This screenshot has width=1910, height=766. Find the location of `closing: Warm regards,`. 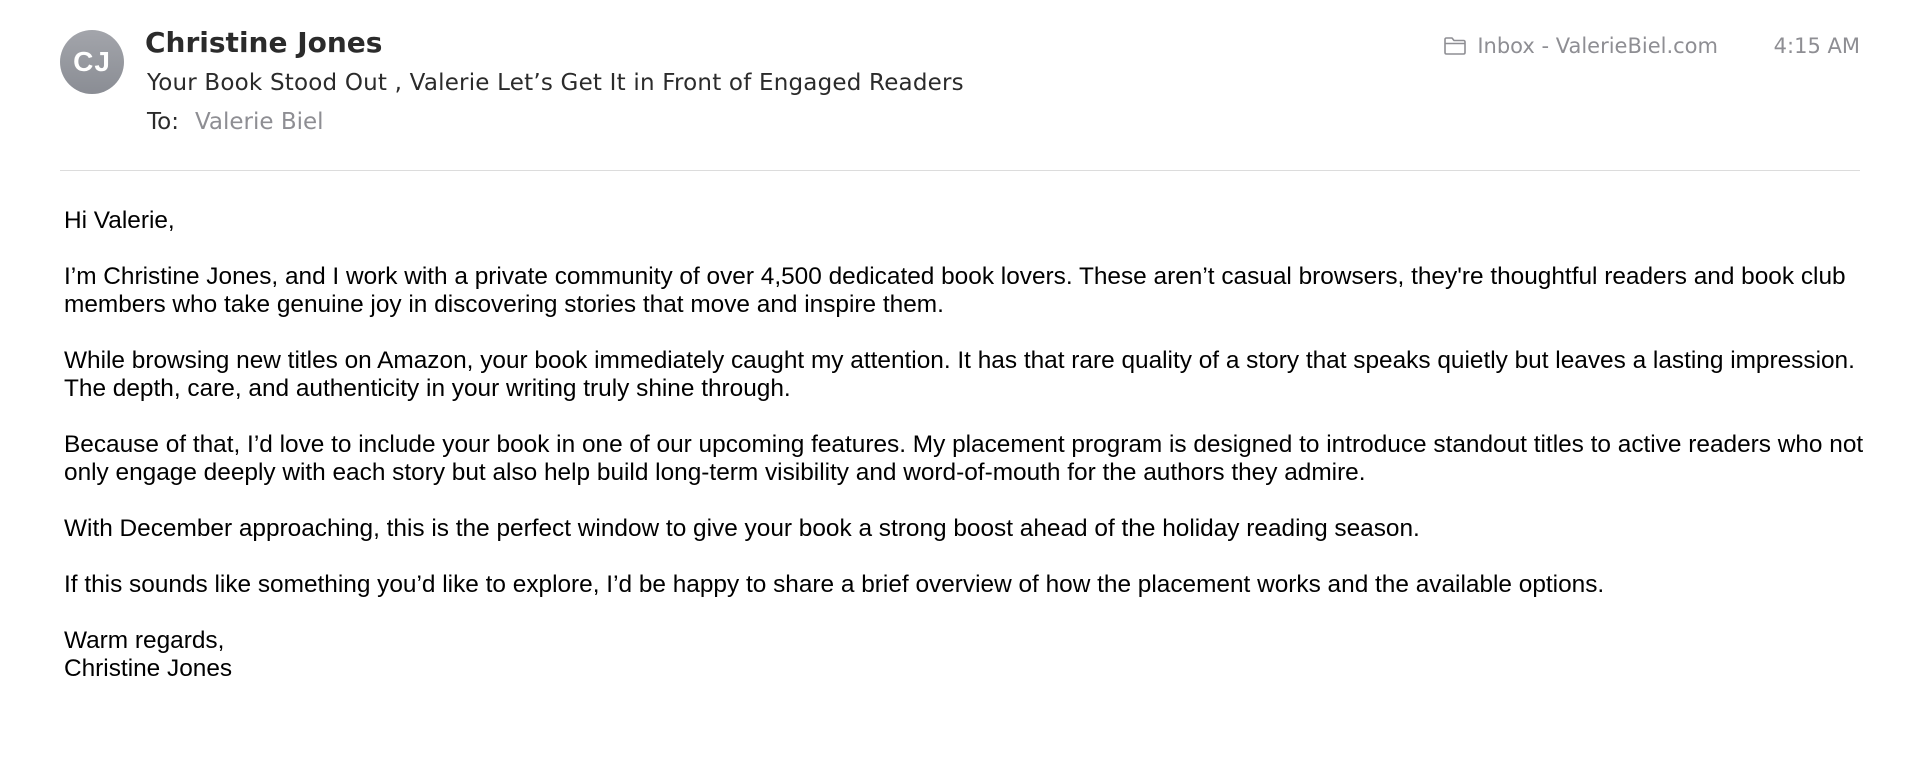

closing: Warm regards, is located at coordinates (144, 640).